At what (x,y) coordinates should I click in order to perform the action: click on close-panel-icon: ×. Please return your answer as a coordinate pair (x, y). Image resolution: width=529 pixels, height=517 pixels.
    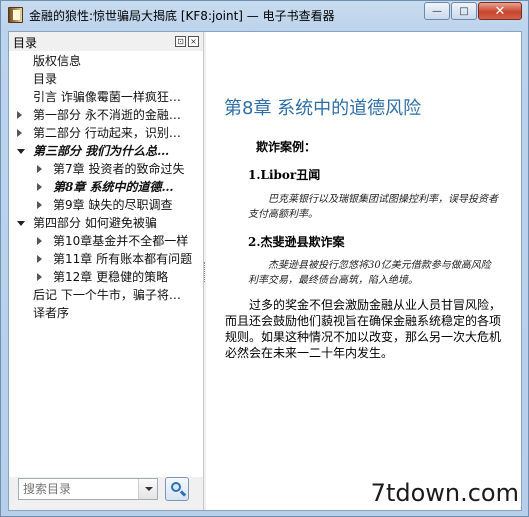
    Looking at the image, I should click on (193, 41).